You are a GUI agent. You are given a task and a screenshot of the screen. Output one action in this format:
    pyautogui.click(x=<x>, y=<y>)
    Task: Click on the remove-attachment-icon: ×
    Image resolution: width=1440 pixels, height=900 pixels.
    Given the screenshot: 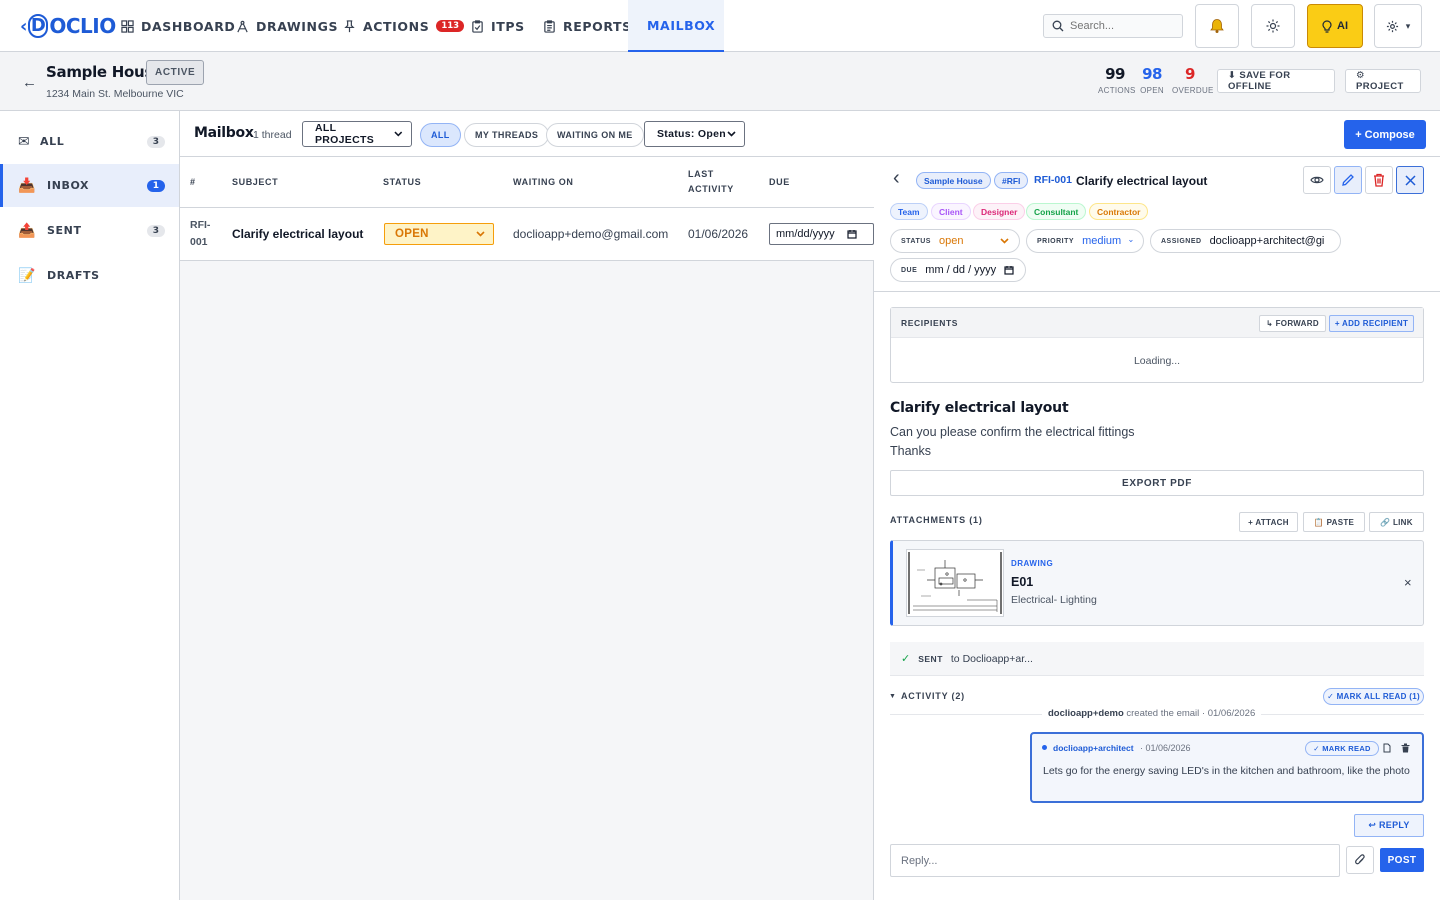 What is the action you would take?
    pyautogui.click(x=1408, y=582)
    